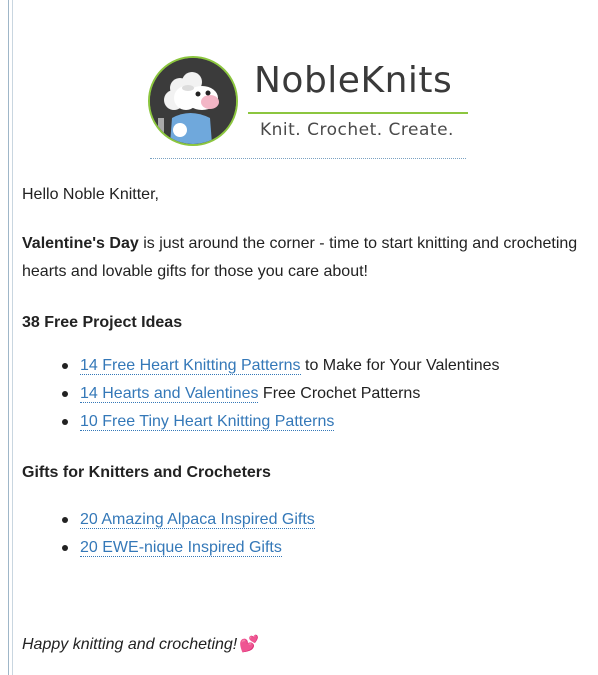 The width and height of the screenshot is (598, 675). What do you see at coordinates (353, 80) in the screenshot?
I see `brand-name: NobleKnits` at bounding box center [353, 80].